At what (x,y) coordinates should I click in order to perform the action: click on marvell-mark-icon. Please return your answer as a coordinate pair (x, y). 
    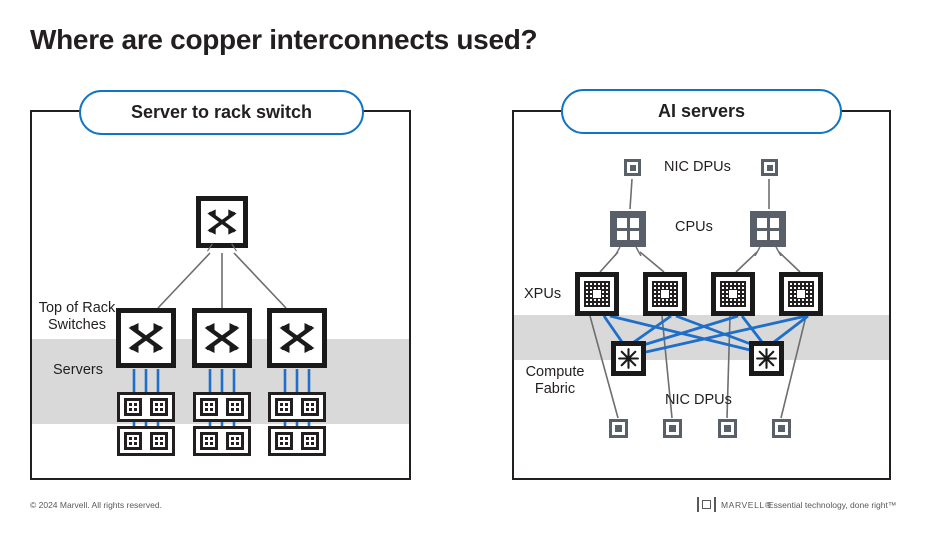
    Looking at the image, I should click on (706, 504).